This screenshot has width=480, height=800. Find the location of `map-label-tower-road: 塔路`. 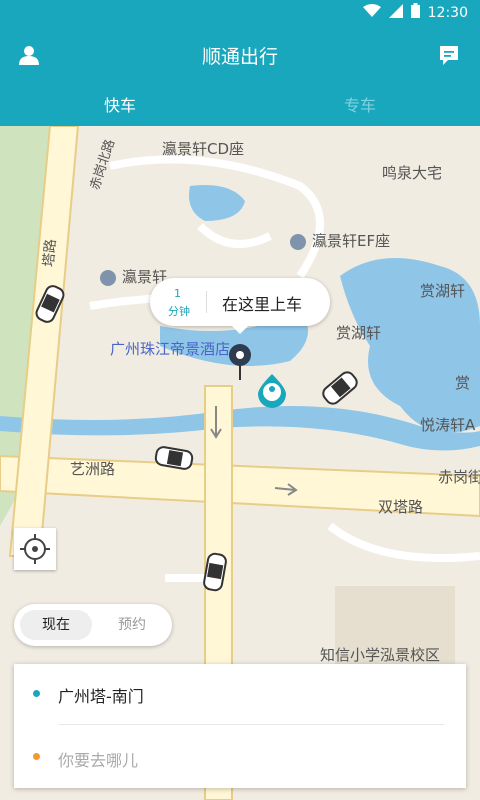

map-label-tower-road: 塔路 is located at coordinates (50, 253).